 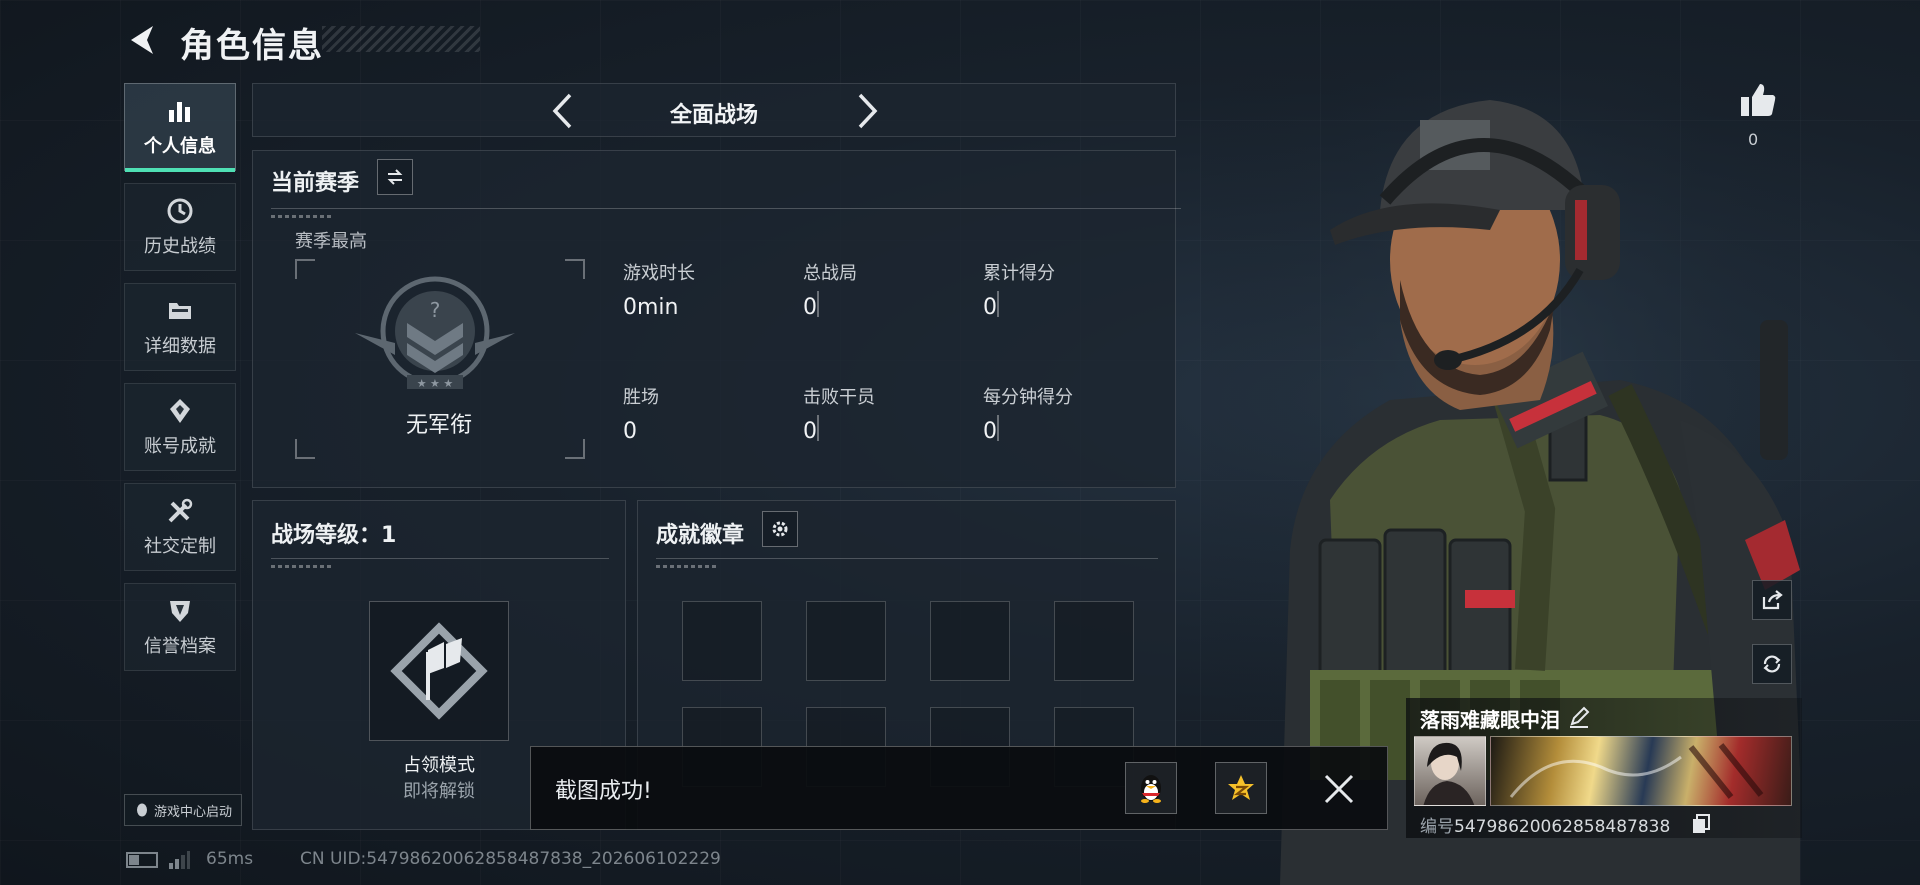 I want to click on toast-message: 截图成功!, so click(x=603, y=791).